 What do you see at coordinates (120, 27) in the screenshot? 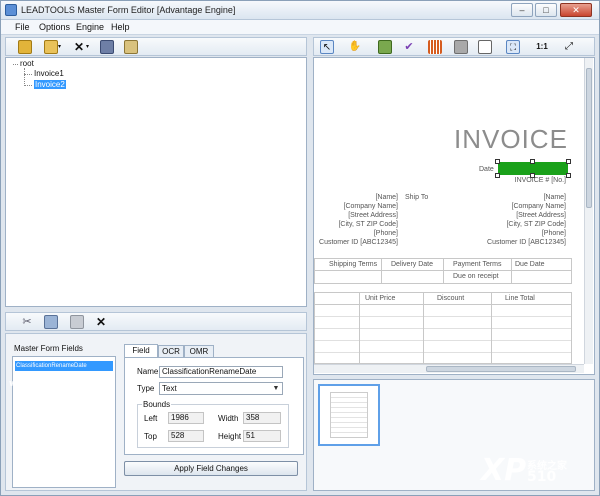
I see `menu-help: Help` at bounding box center [120, 27].